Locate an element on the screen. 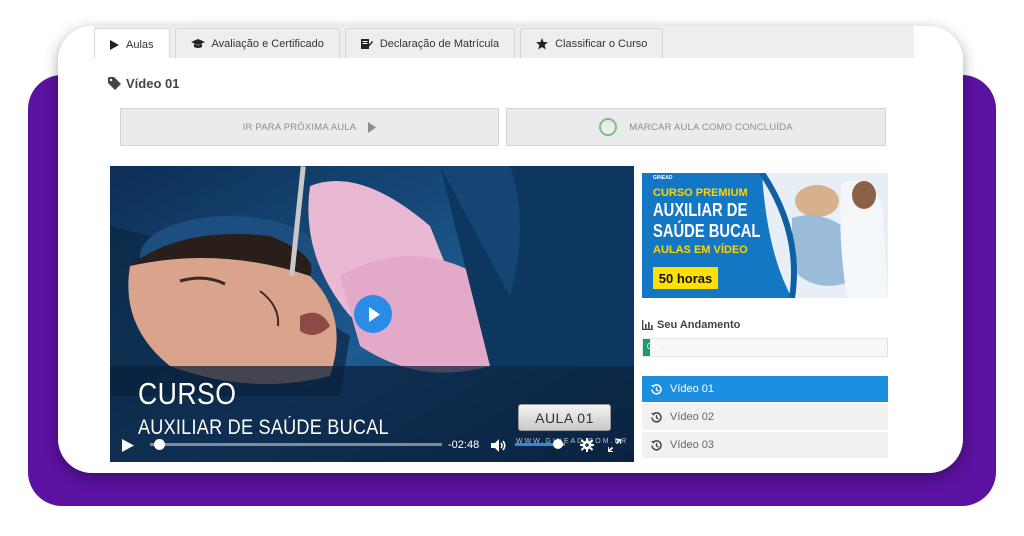  seek-bar is located at coordinates (296, 444).